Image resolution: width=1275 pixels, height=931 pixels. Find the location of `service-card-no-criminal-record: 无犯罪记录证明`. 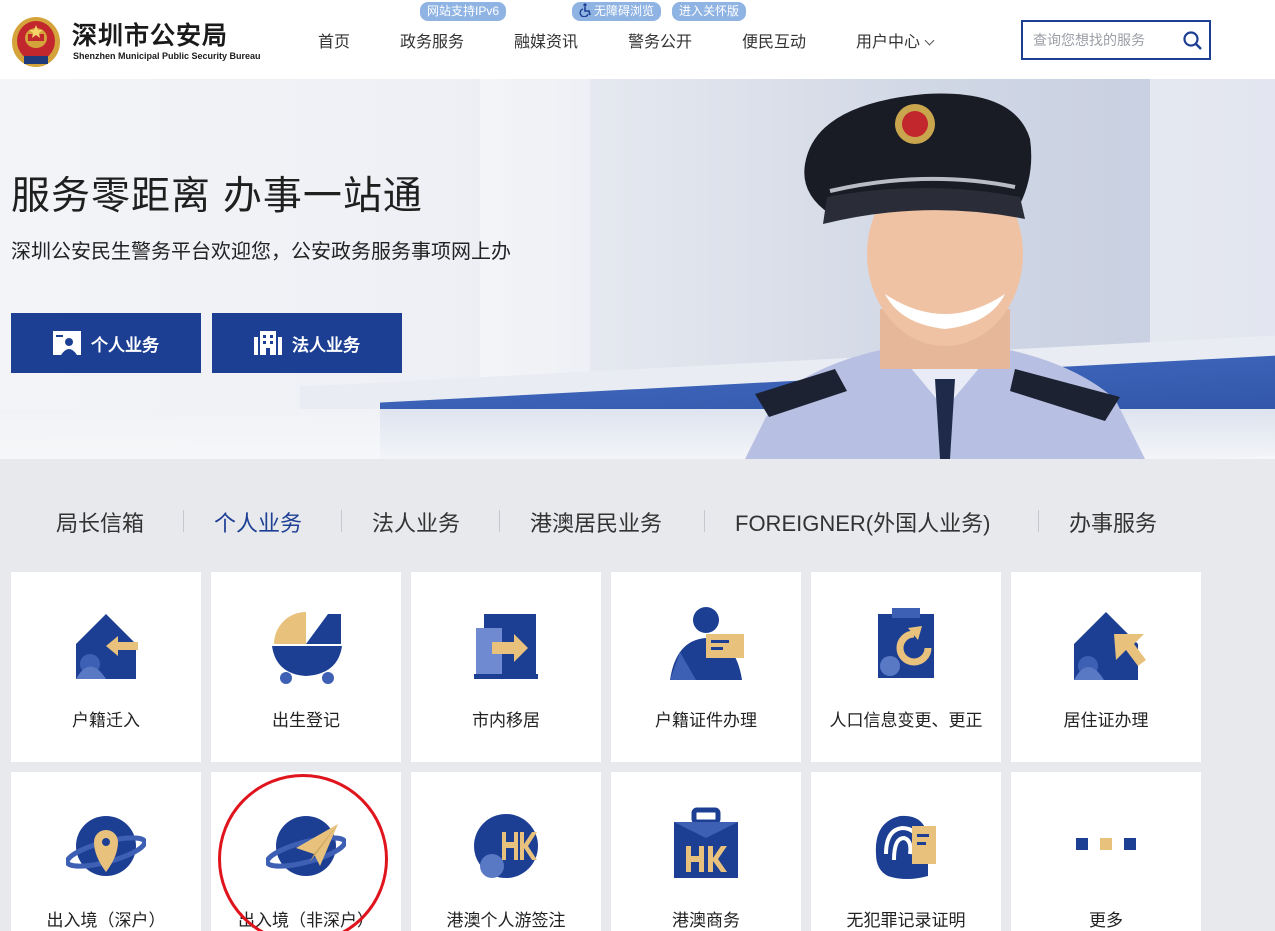

service-card-no-criminal-record: 无犯罪记录证明 is located at coordinates (906, 851).